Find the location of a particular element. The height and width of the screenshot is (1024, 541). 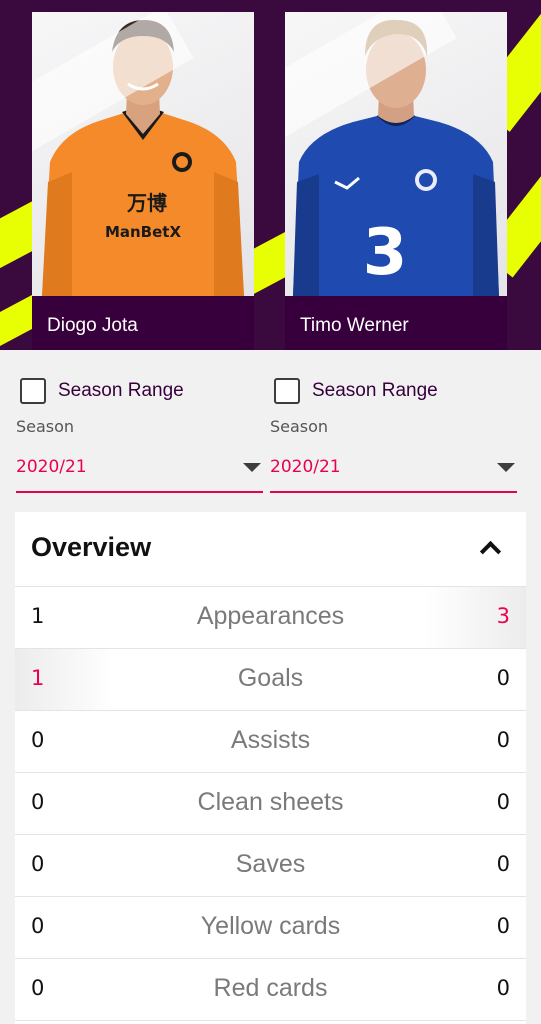

stat-label: Appearances is located at coordinates (270, 616).